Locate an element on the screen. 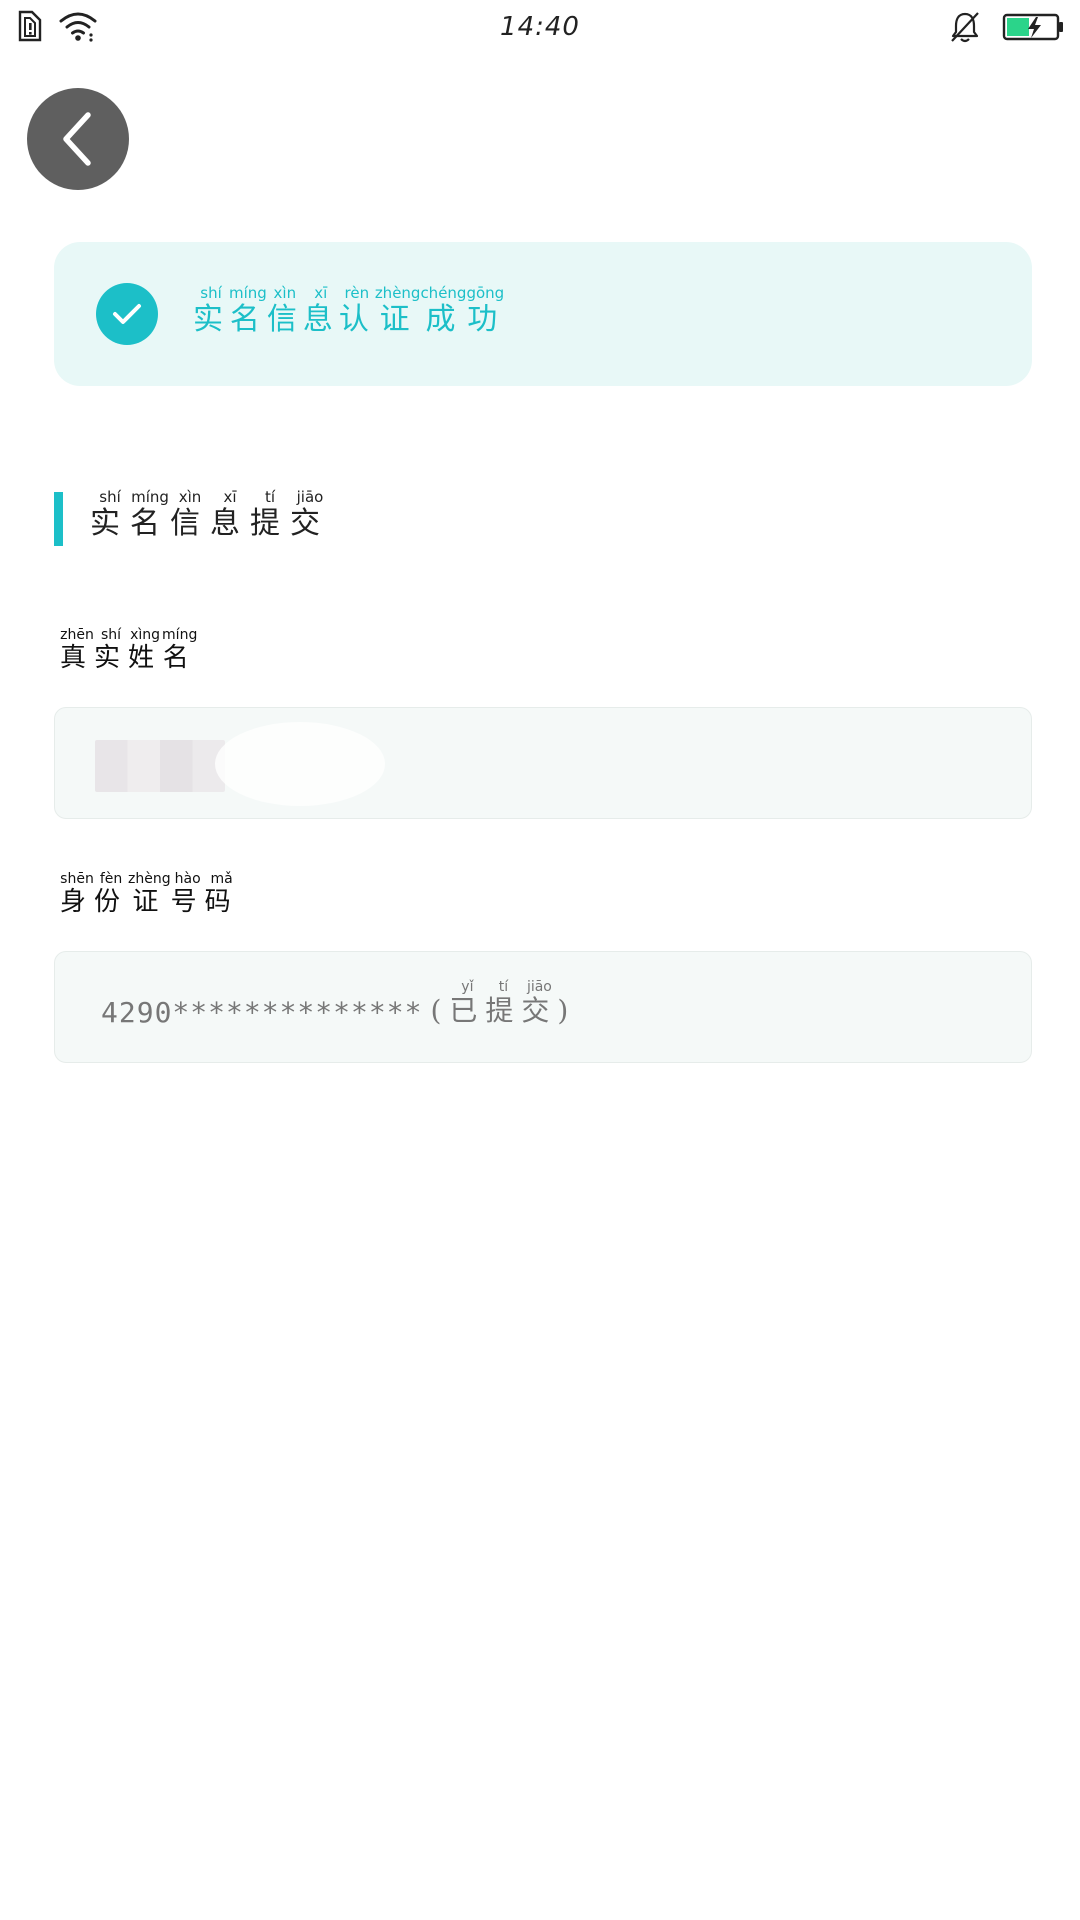 This screenshot has height=1920, width=1080. ruby-char: 成chéng is located at coordinates (443, 310).